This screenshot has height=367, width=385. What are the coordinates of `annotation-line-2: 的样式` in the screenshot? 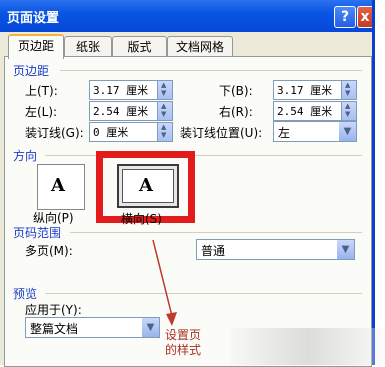 It's located at (183, 350).